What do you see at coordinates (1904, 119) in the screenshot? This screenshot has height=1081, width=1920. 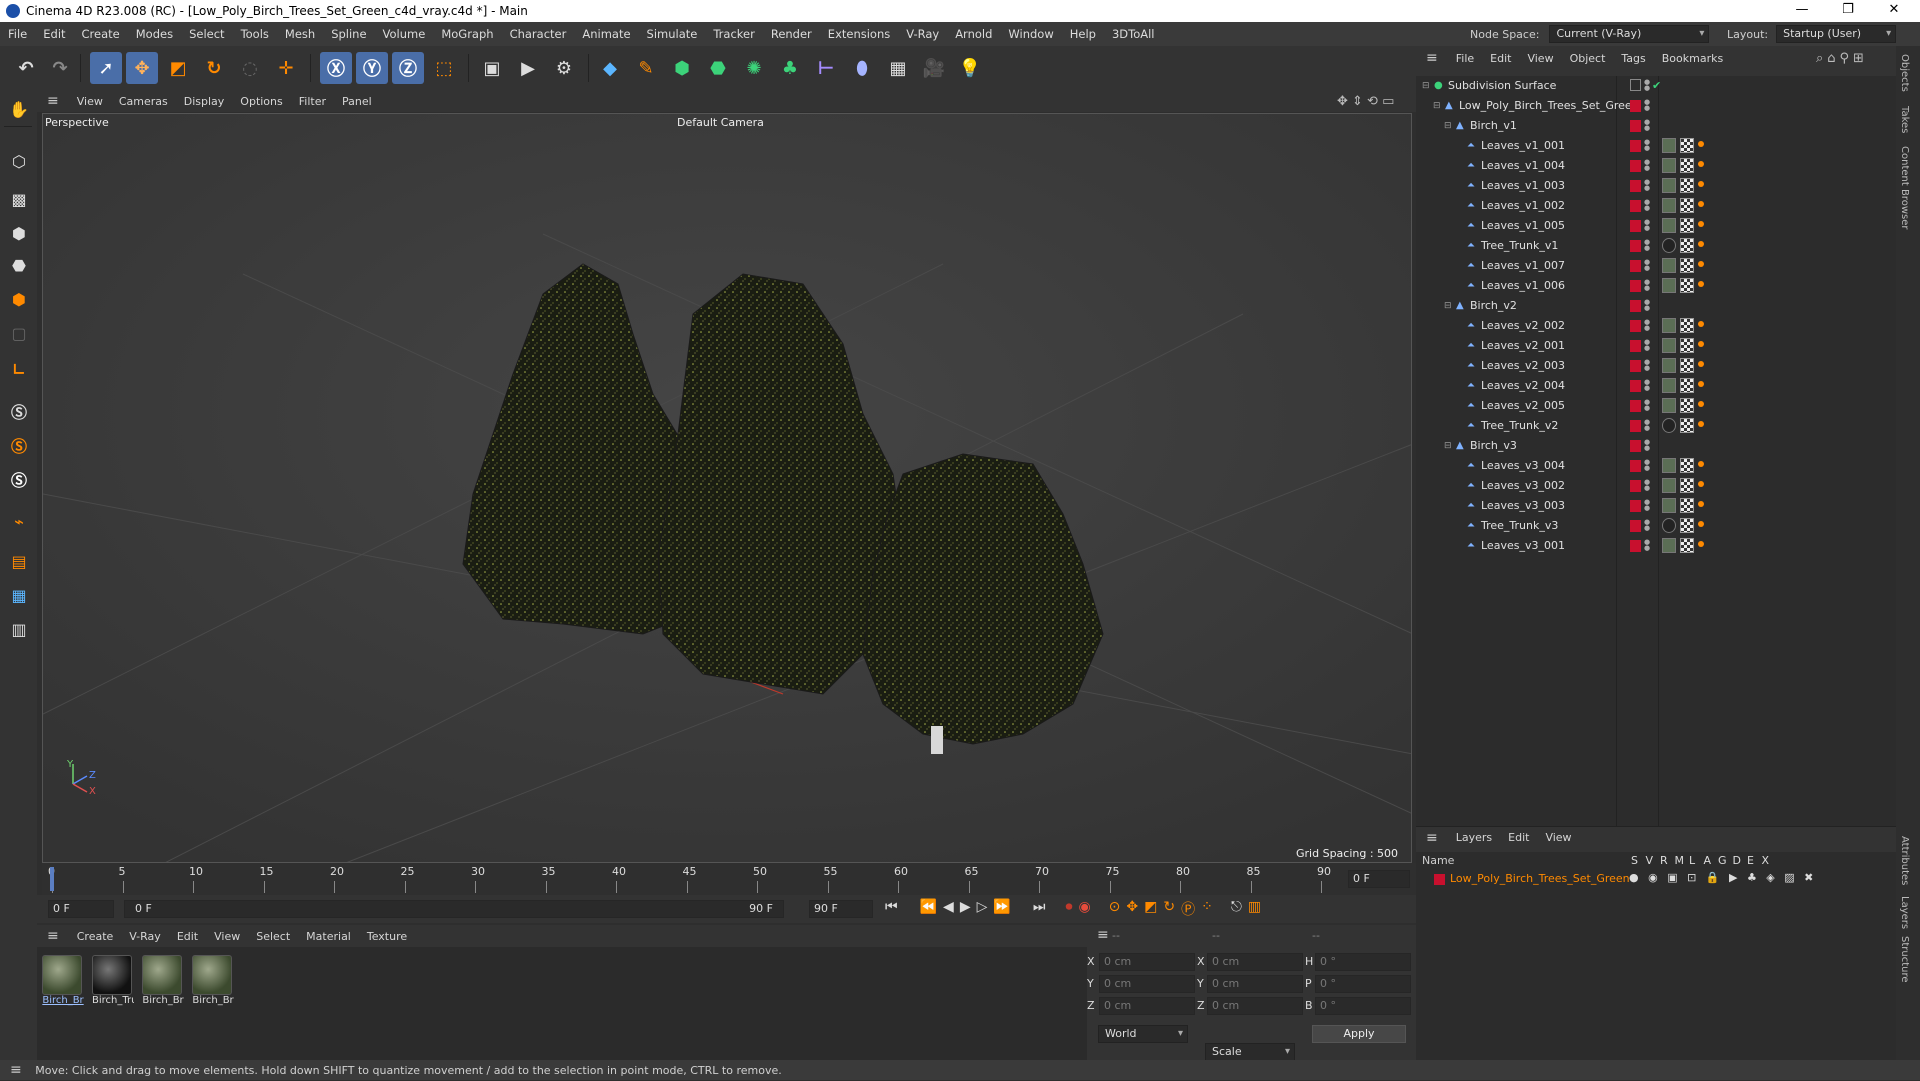 I see `tab-takes: Takes` at bounding box center [1904, 119].